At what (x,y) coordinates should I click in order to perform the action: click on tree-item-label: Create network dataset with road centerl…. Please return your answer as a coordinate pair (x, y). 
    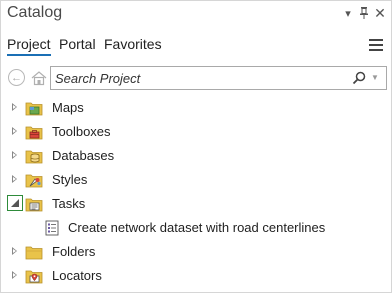
    Looking at the image, I should click on (197, 227).